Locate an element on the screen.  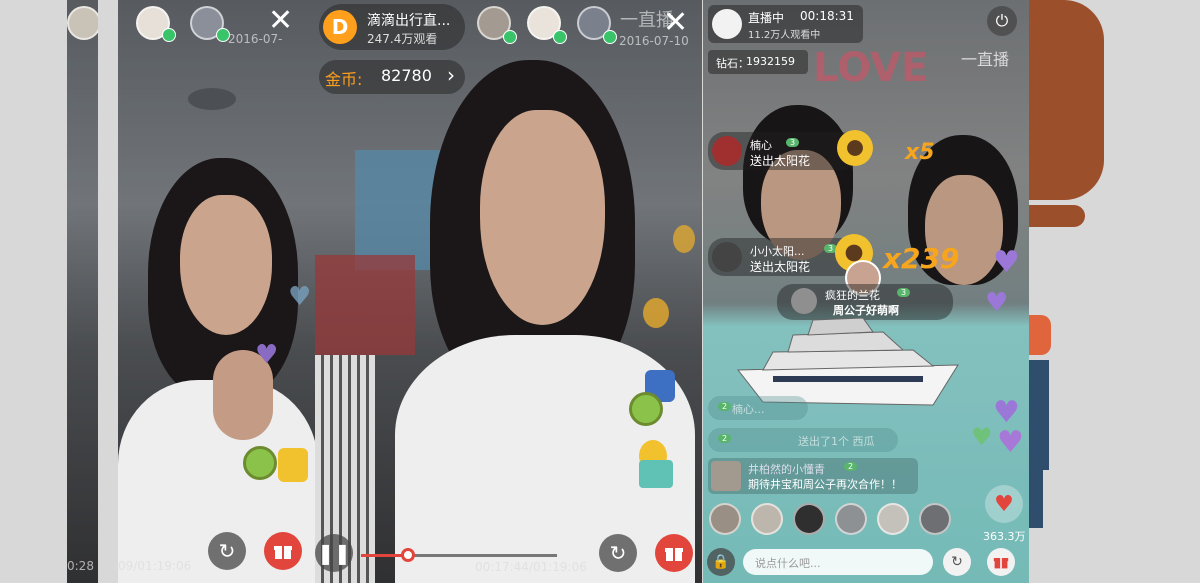
time-left-label: 0:28 is located at coordinates (80, 566).